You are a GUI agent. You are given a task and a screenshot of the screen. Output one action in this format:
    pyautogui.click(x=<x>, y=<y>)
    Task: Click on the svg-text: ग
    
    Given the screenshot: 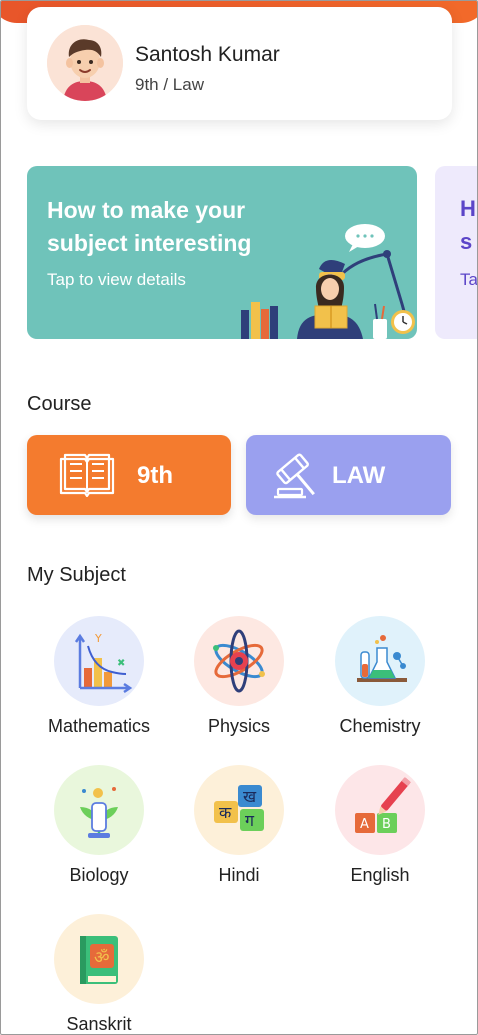 What is the action you would take?
    pyautogui.click(x=250, y=820)
    